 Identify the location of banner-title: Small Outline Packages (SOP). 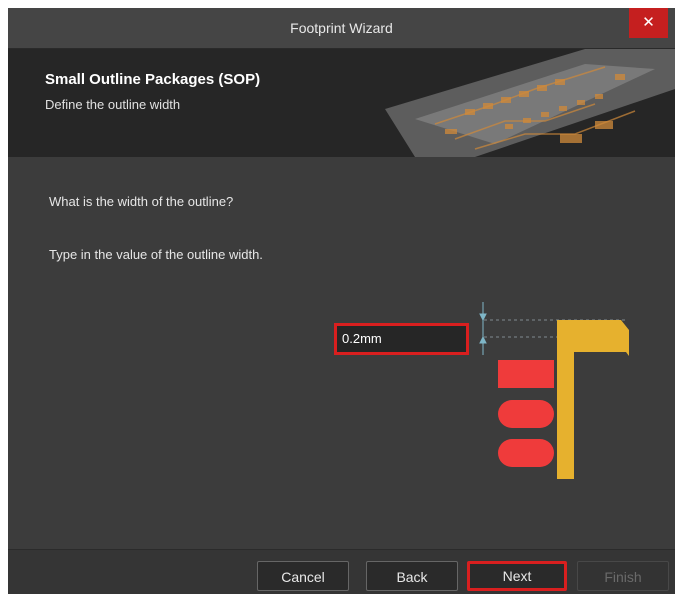
(153, 79).